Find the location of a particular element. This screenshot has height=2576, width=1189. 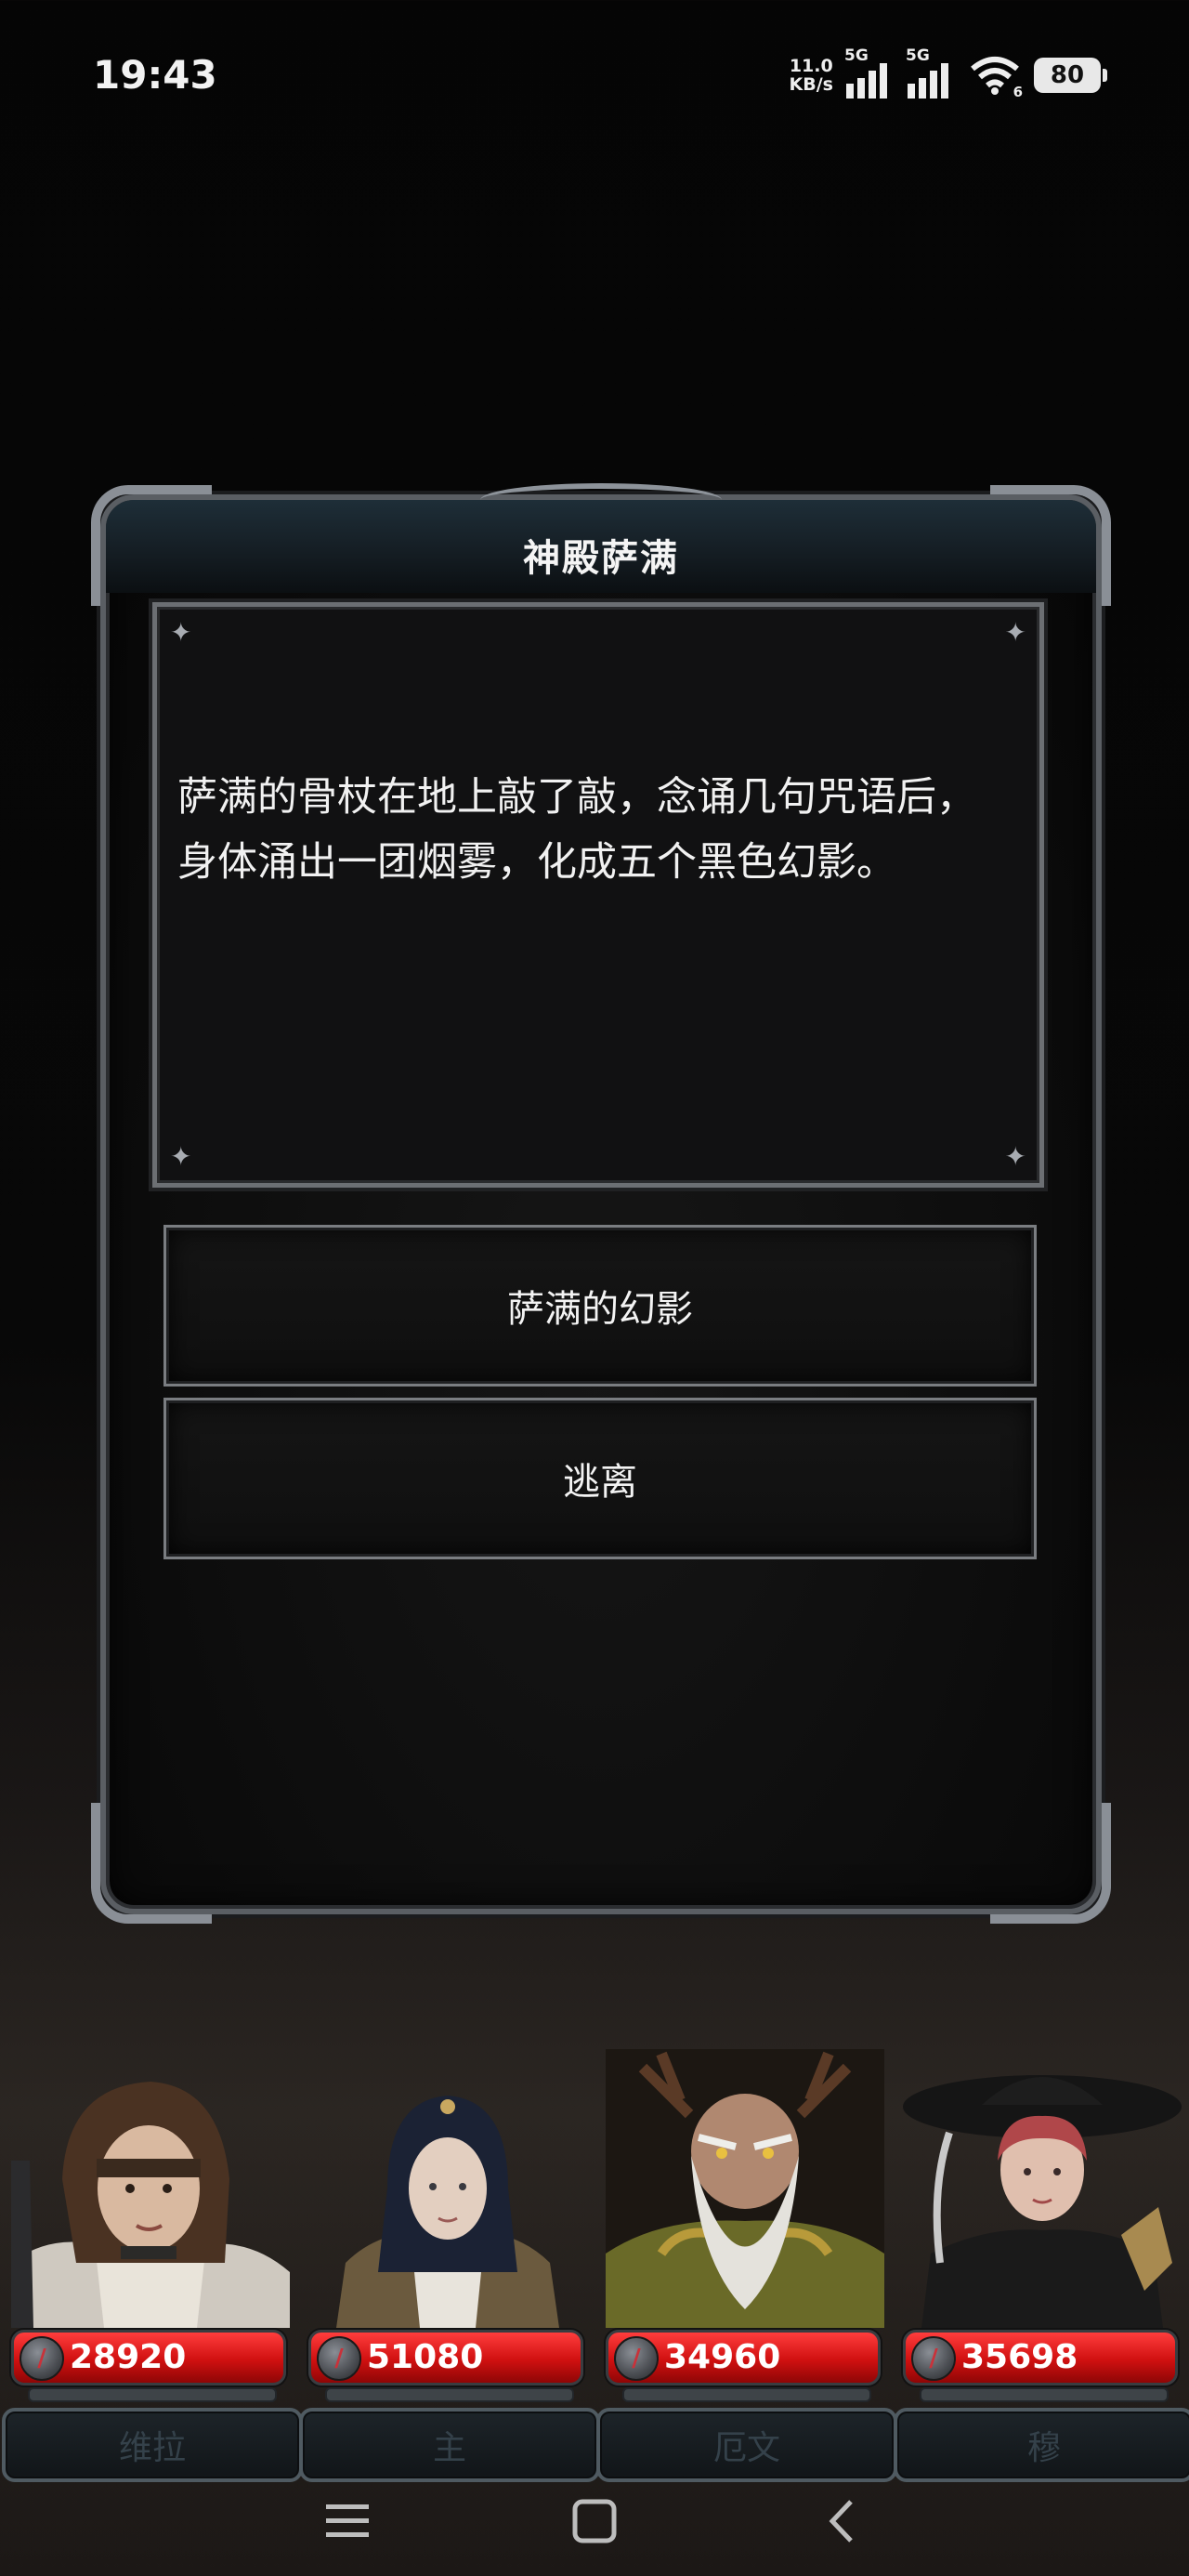

hp-bar: / 34960 is located at coordinates (743, 2357).